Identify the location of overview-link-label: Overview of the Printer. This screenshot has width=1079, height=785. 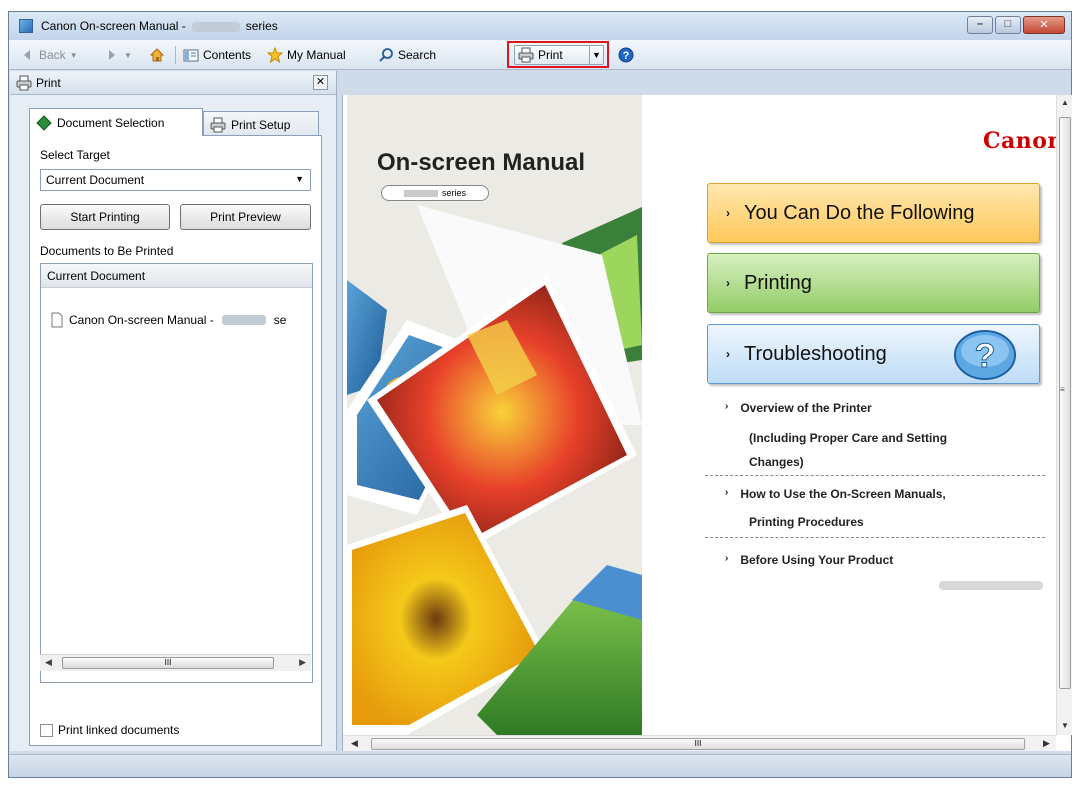
(806, 408).